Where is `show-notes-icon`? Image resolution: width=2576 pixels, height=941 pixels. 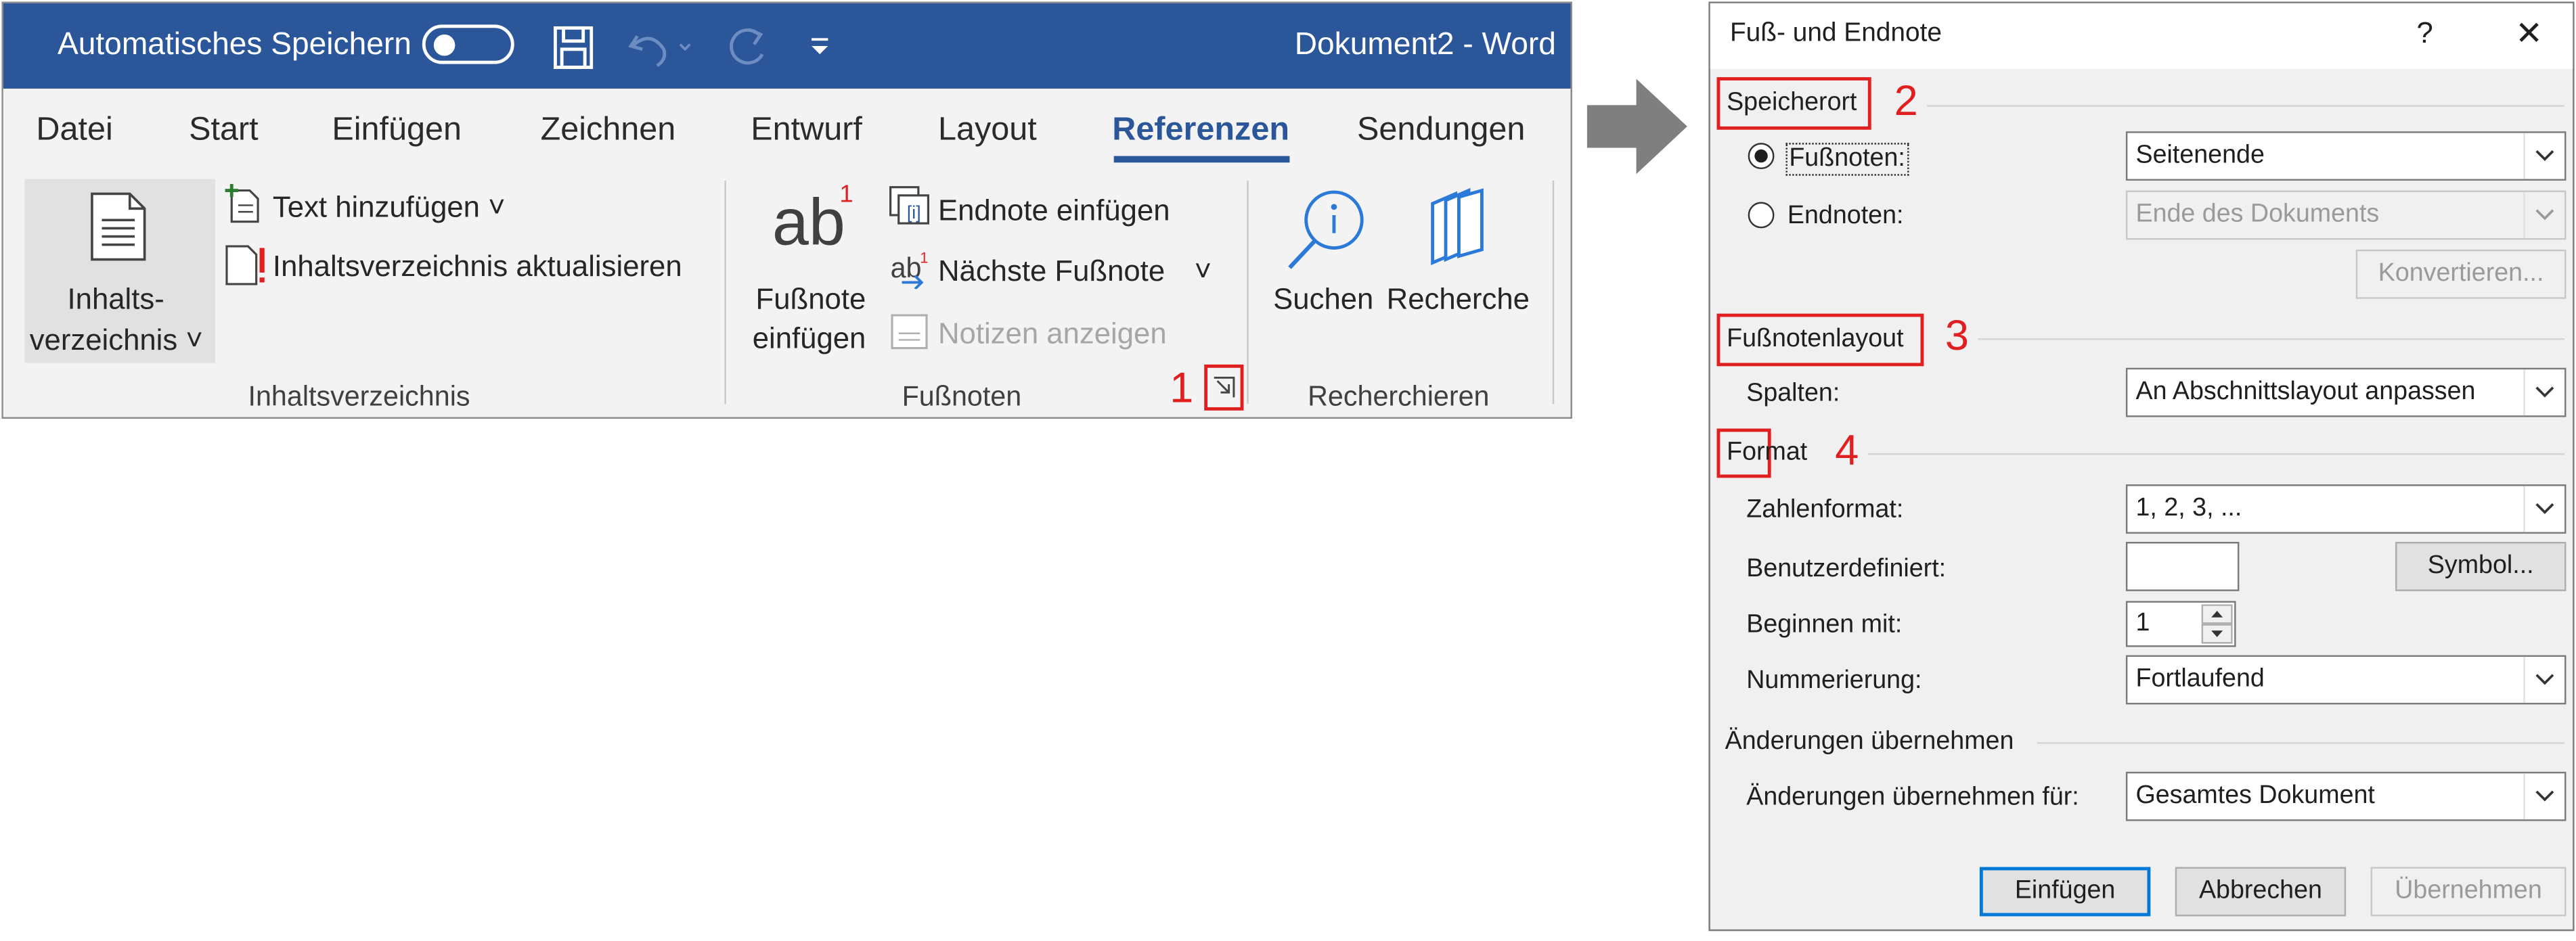
show-notes-icon is located at coordinates (909, 332).